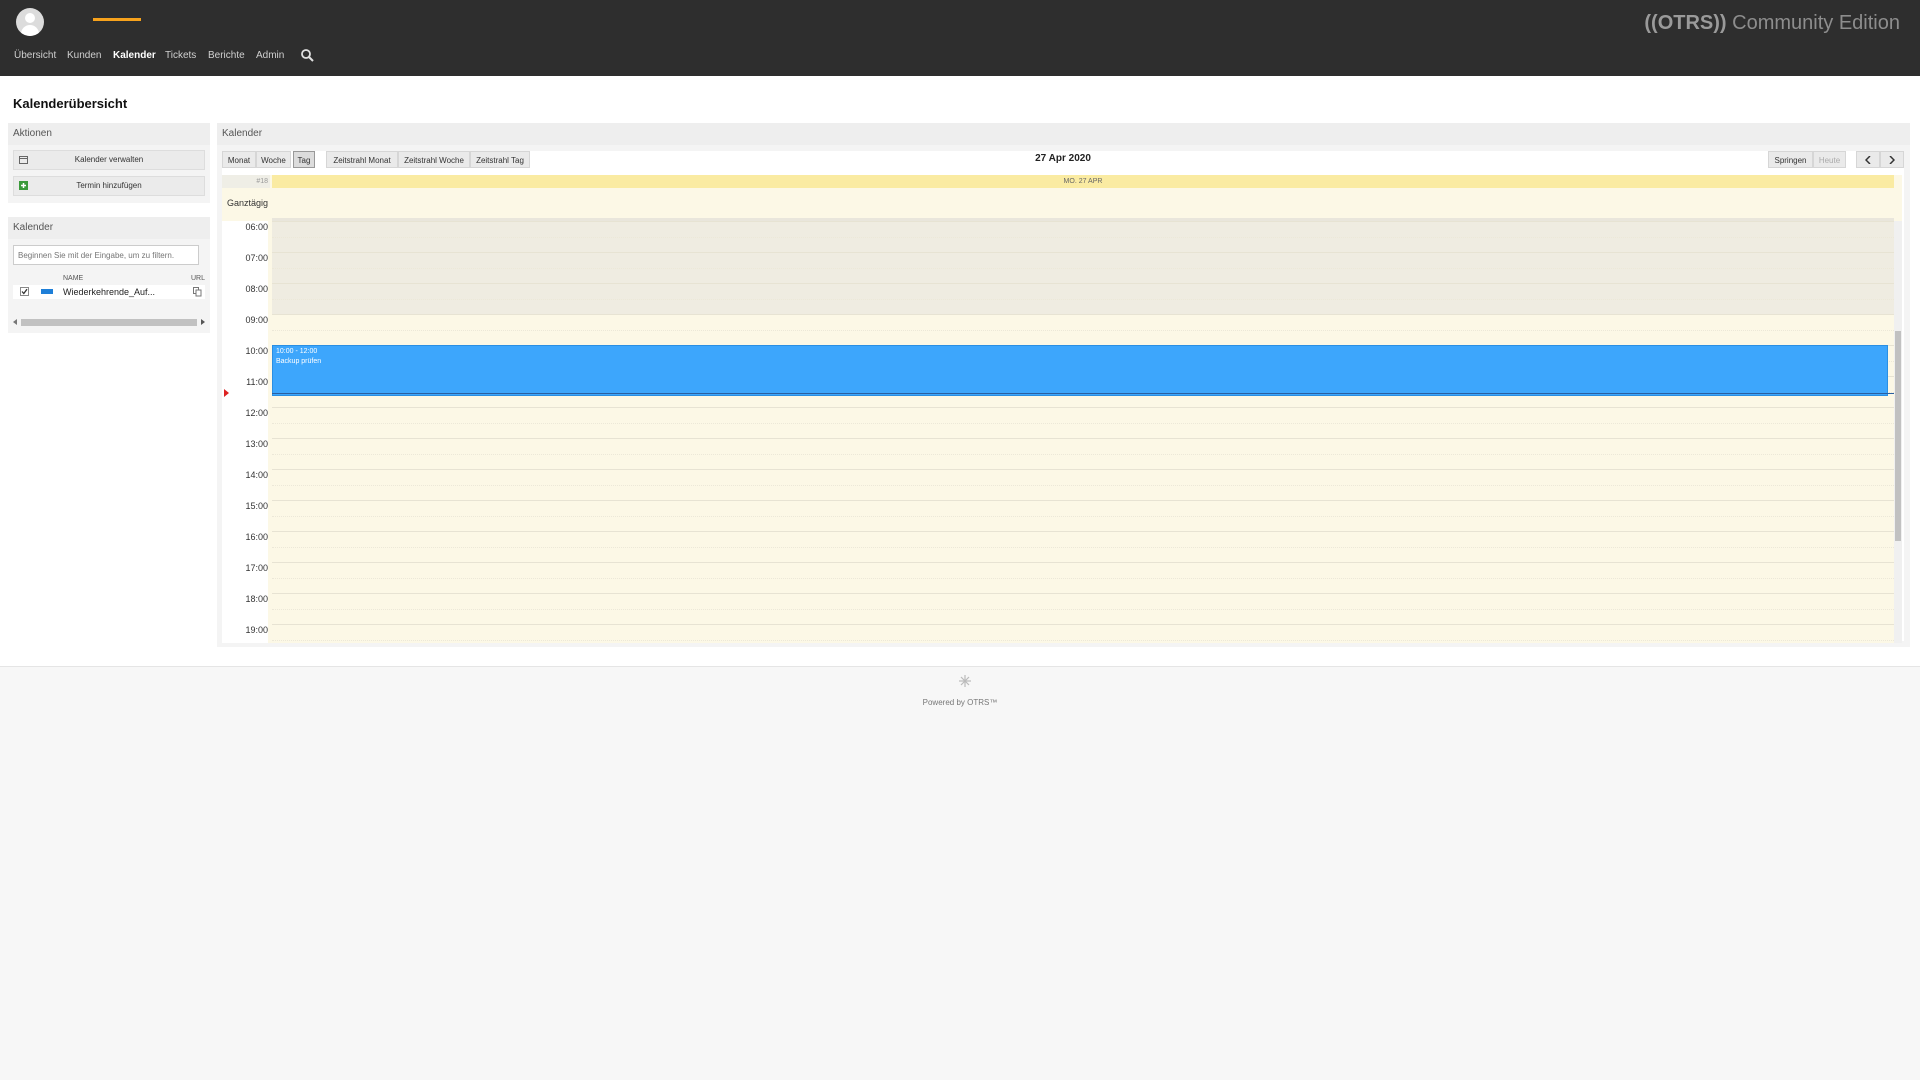 The height and width of the screenshot is (1080, 1920). What do you see at coordinates (1080, 370) in the screenshot?
I see `appointment-event: 10:00 - 12:00 Backup prüfen` at bounding box center [1080, 370].